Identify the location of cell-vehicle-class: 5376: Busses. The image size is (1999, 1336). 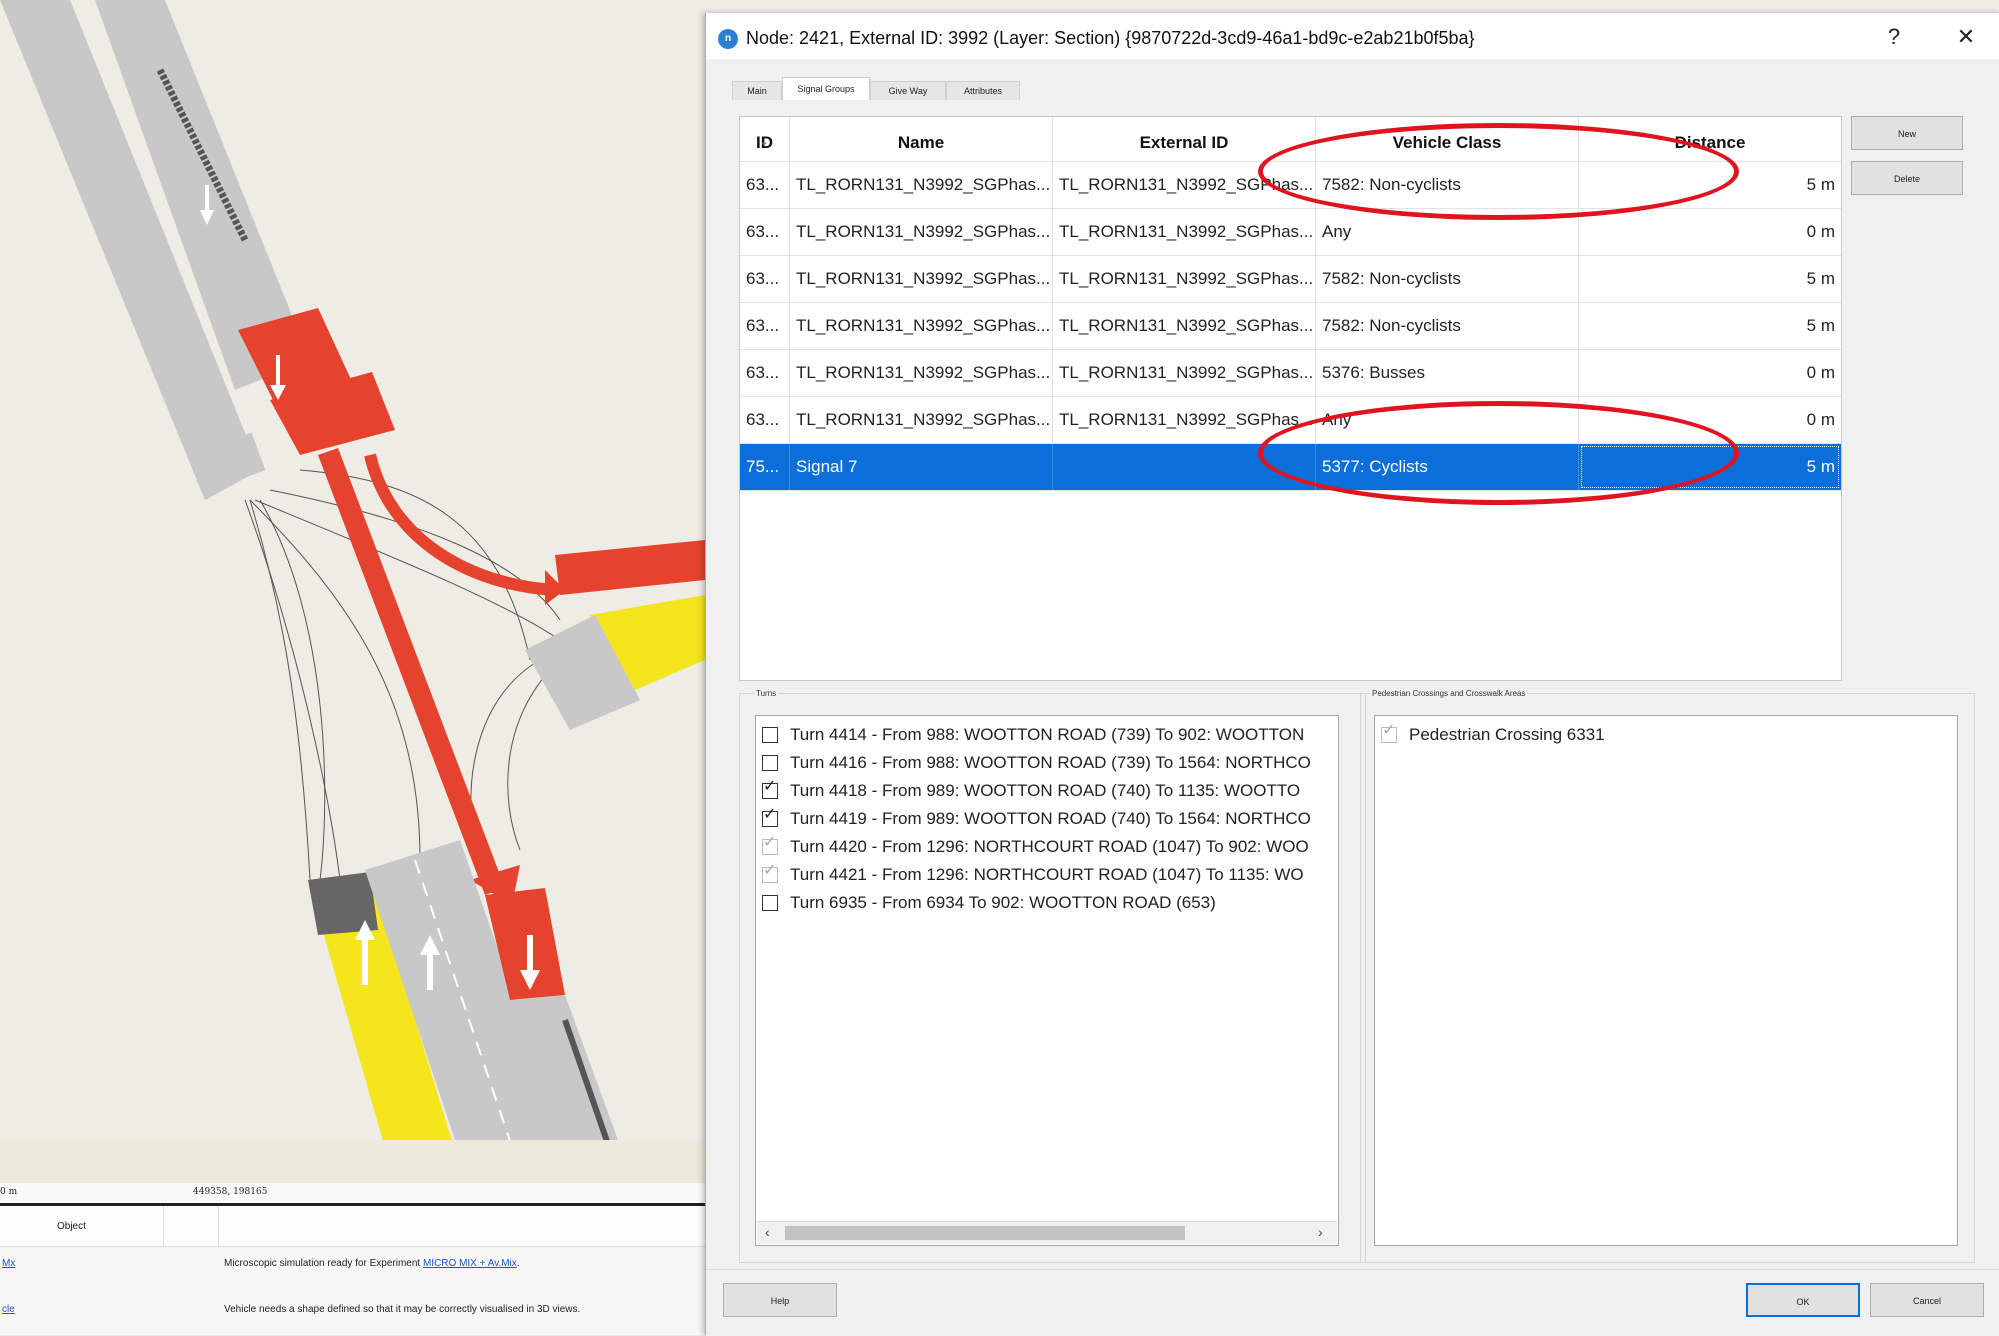
(1447, 373).